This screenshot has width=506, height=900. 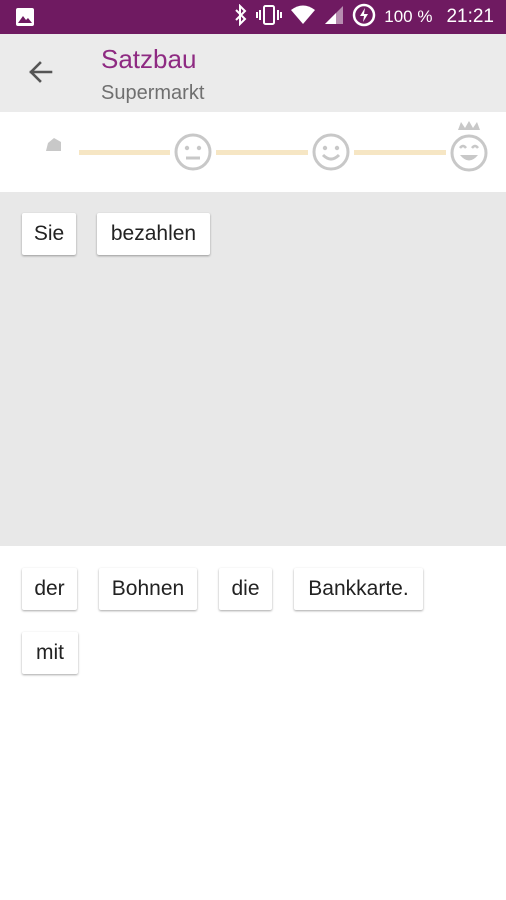 I want to click on arrow-back-icon, so click(x=40, y=74).